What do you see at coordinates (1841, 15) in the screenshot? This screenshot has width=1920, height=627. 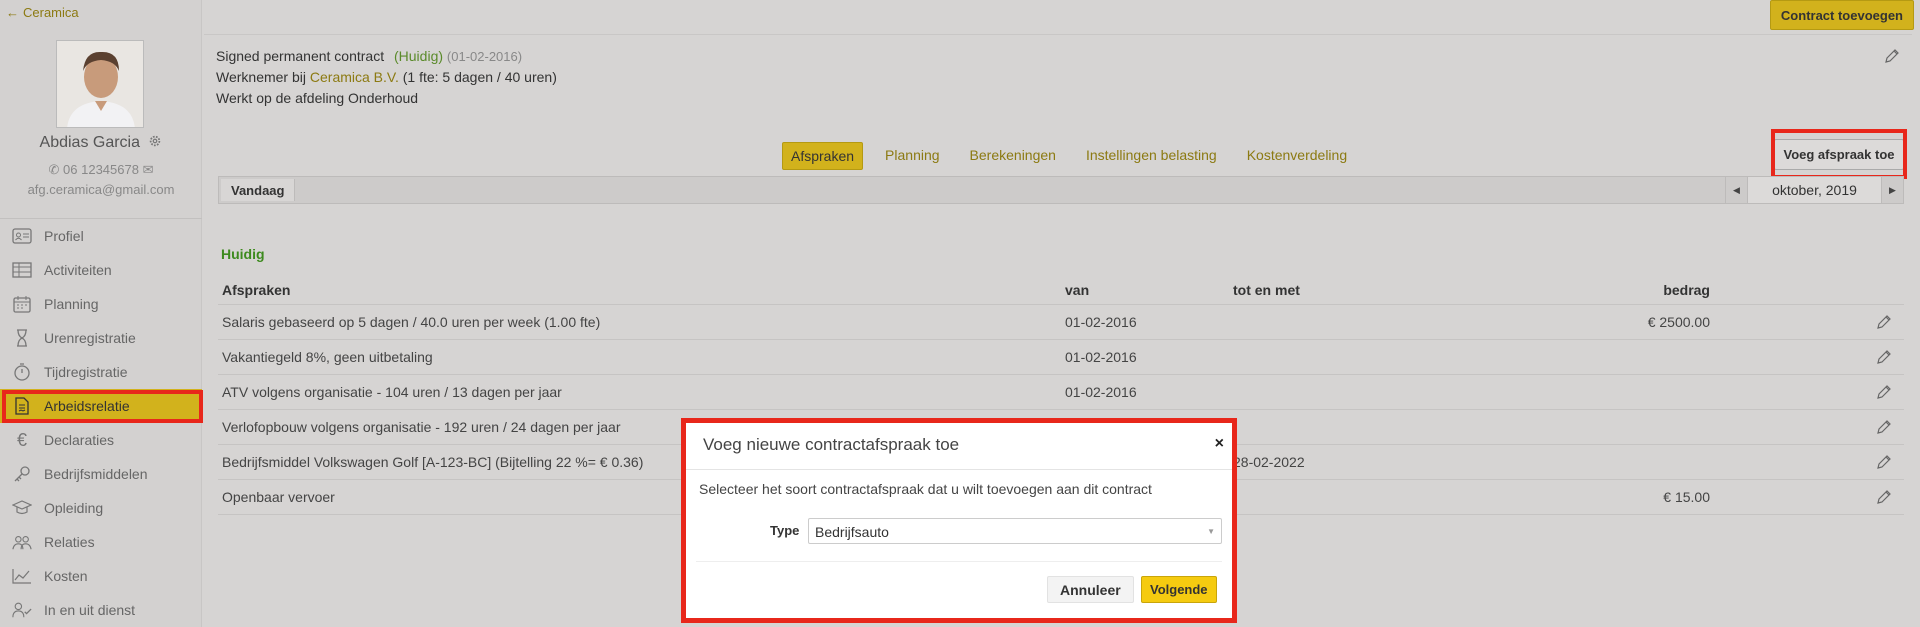 I see `add-contract-button: Contract toevoegen` at bounding box center [1841, 15].